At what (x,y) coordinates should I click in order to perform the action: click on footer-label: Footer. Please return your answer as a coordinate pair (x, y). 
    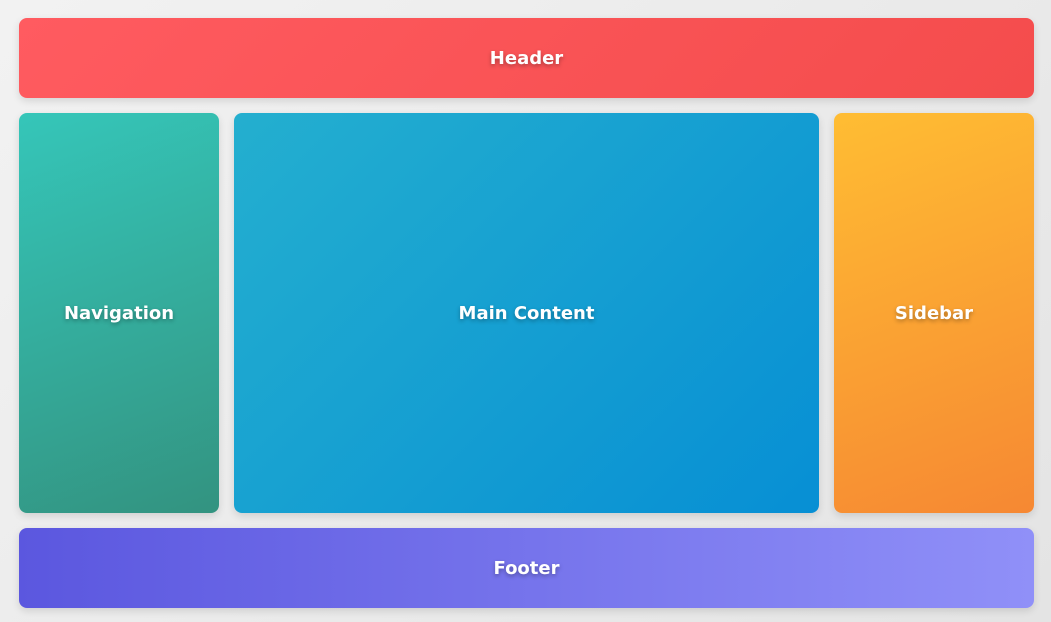
    Looking at the image, I should click on (526, 568).